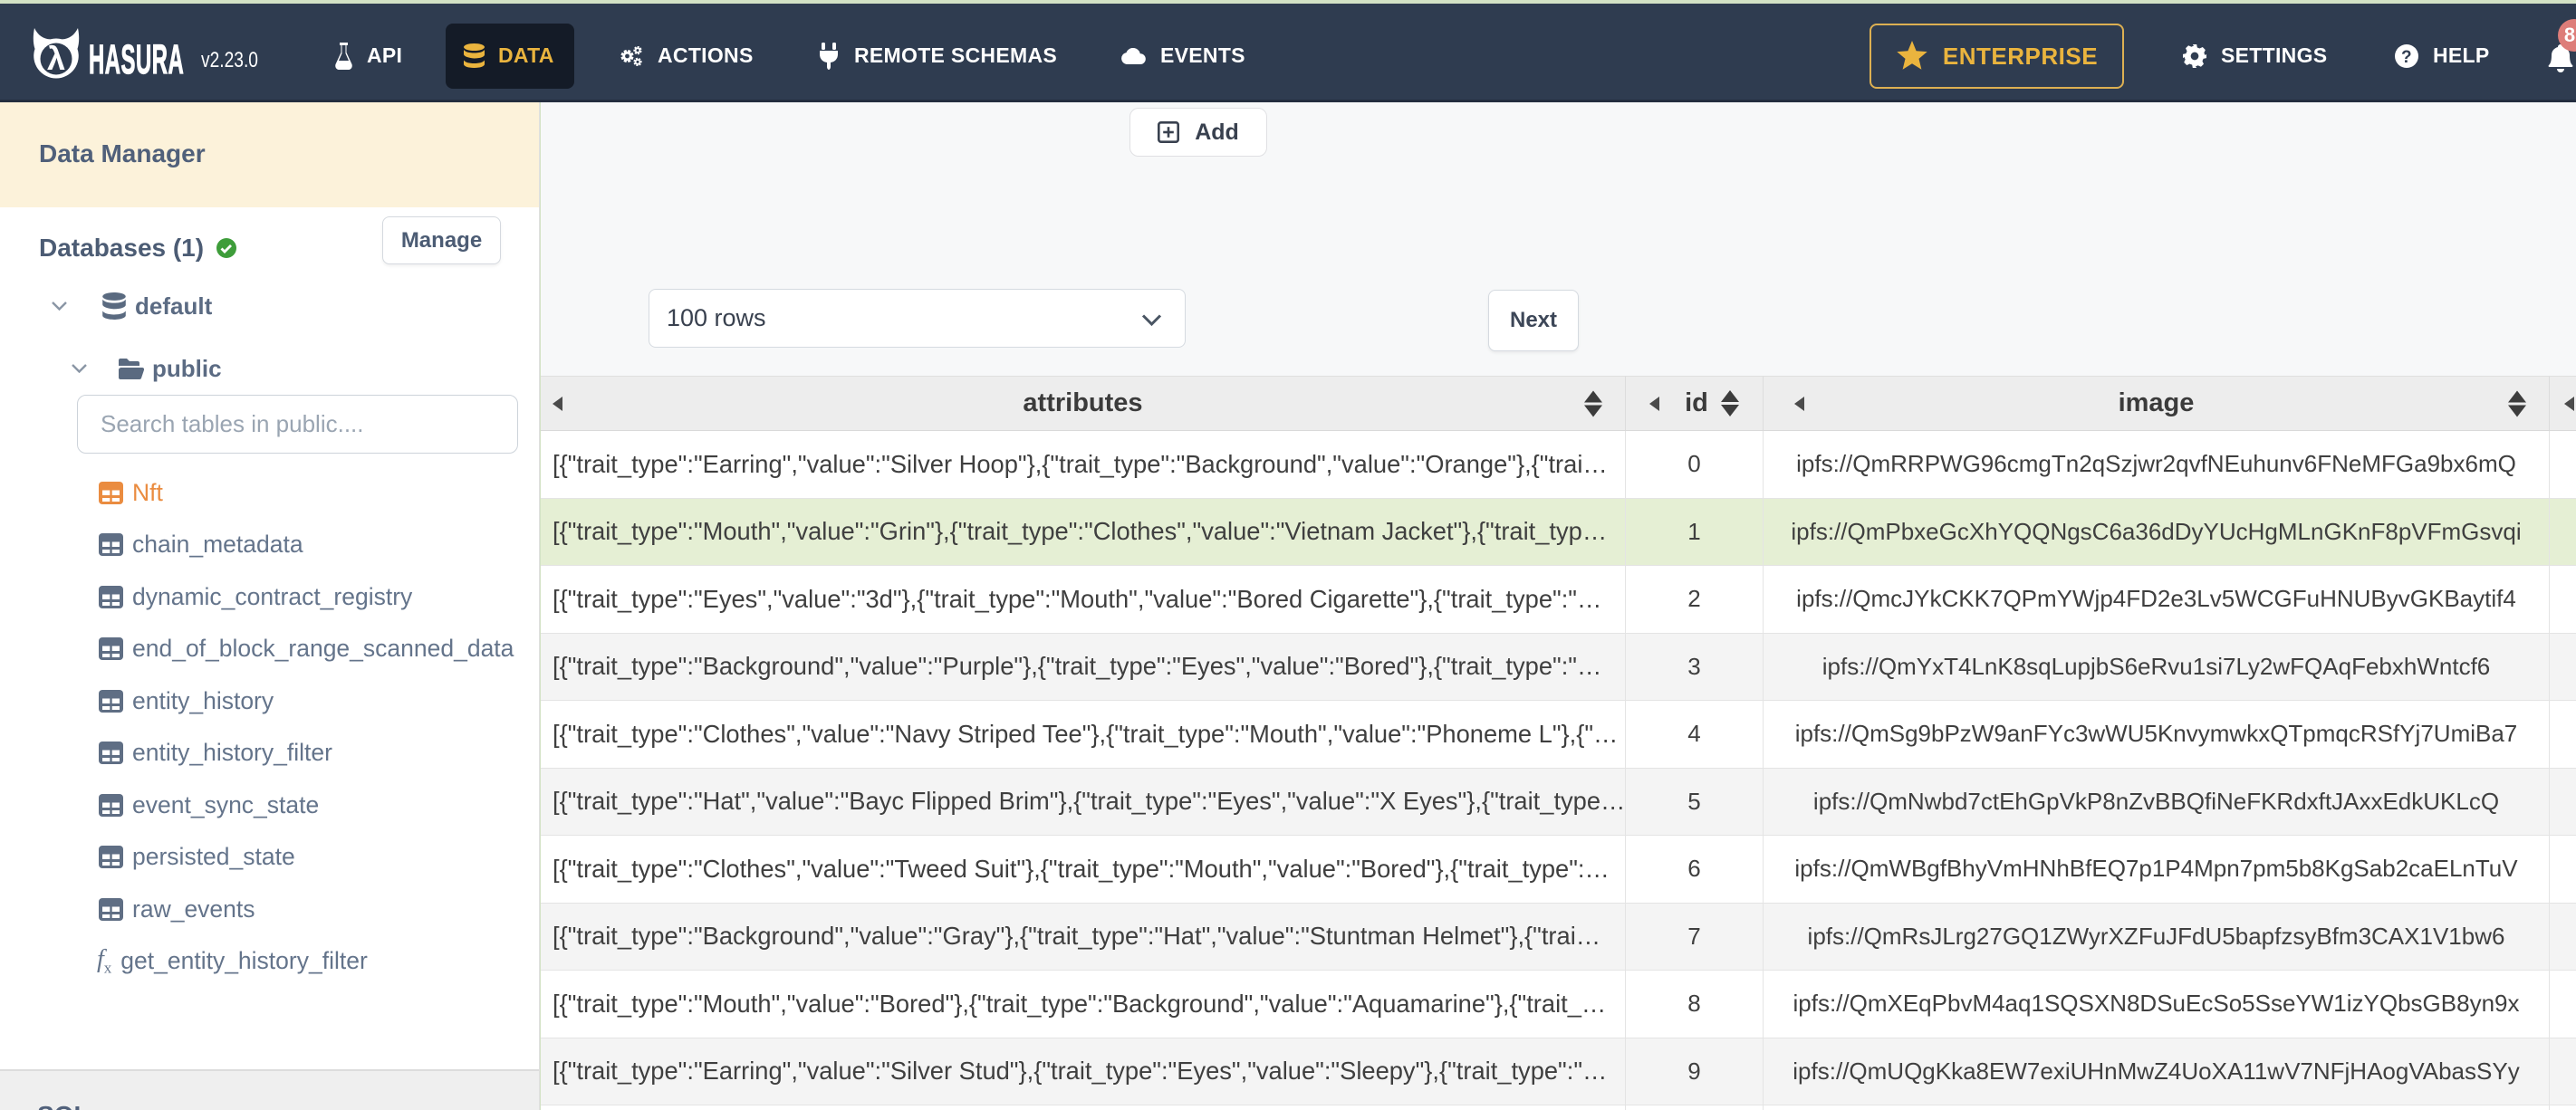 This screenshot has height=1110, width=2576. I want to click on svg-text: λ, so click(56, 58).